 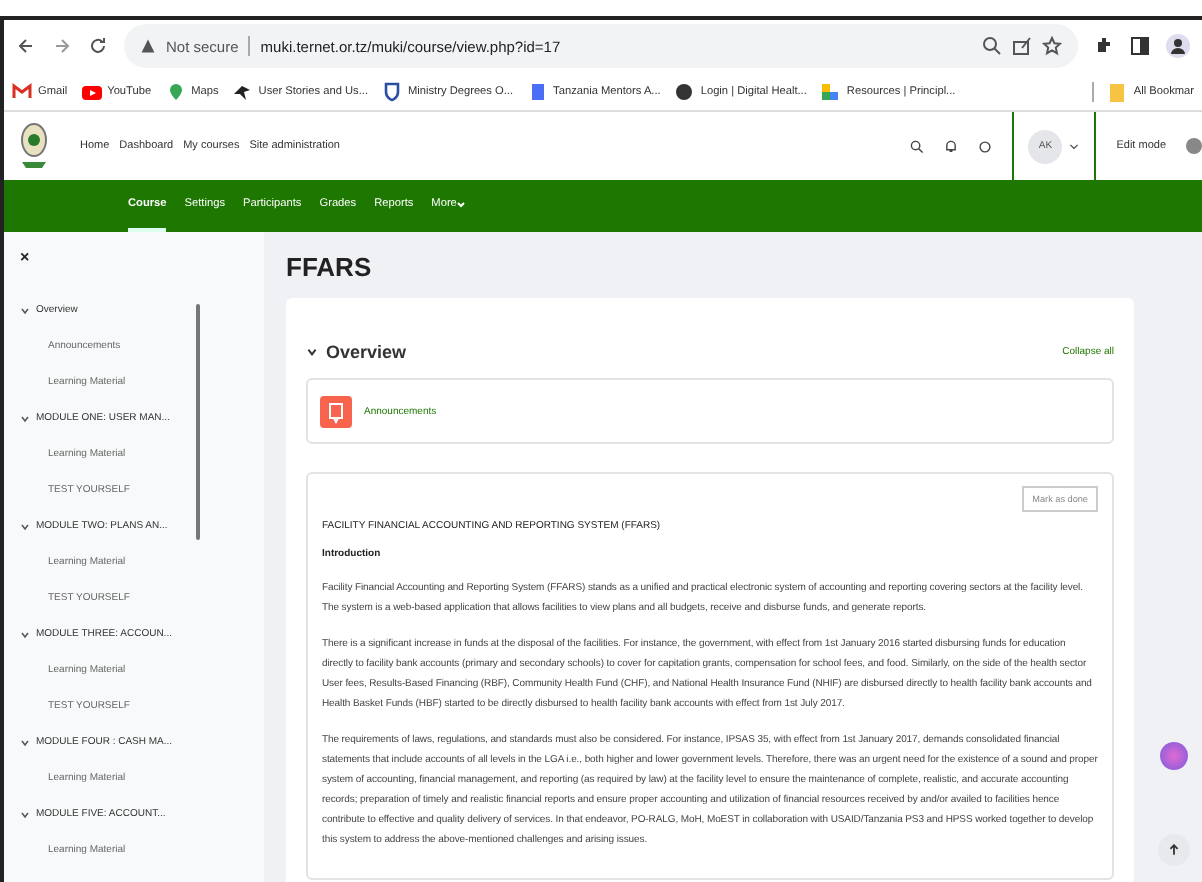 What do you see at coordinates (1104, 46) in the screenshot?
I see `extensions-icon` at bounding box center [1104, 46].